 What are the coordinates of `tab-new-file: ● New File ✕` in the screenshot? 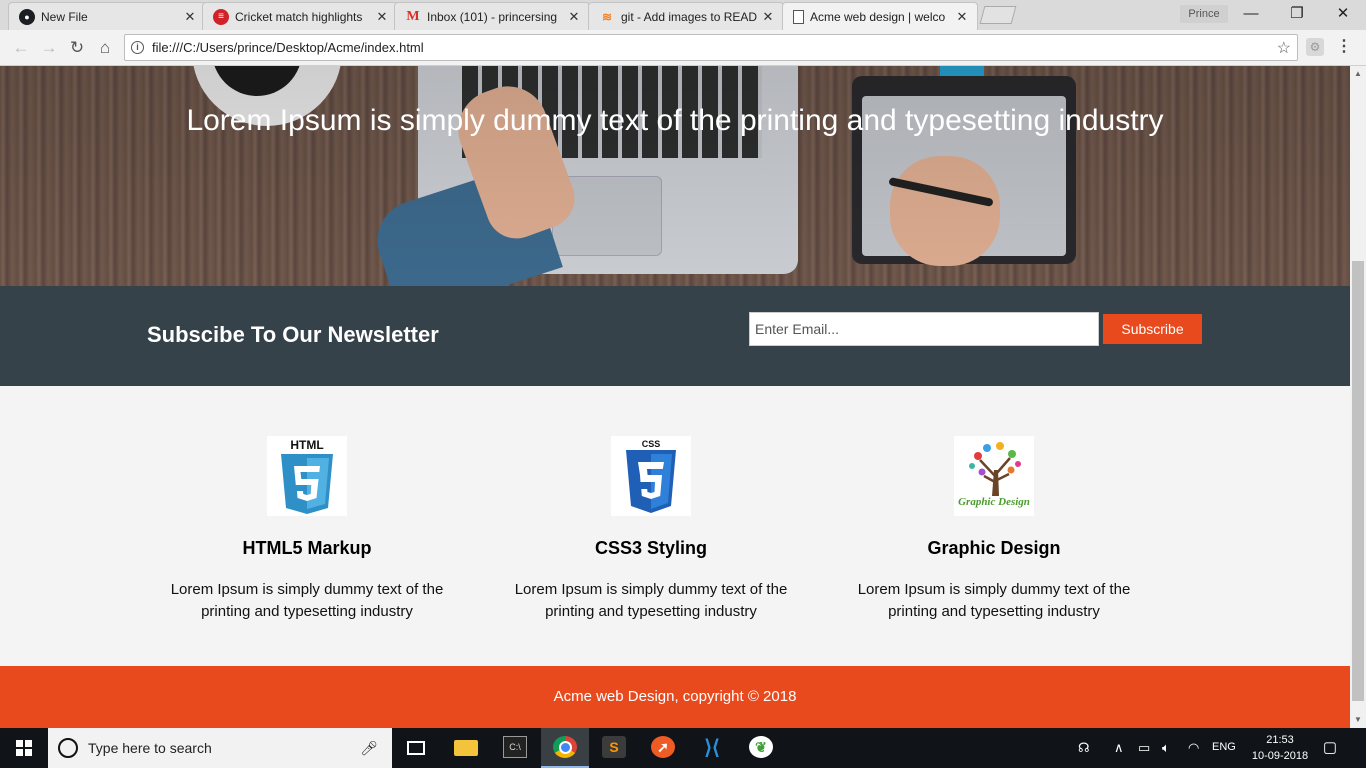 It's located at (107, 16).